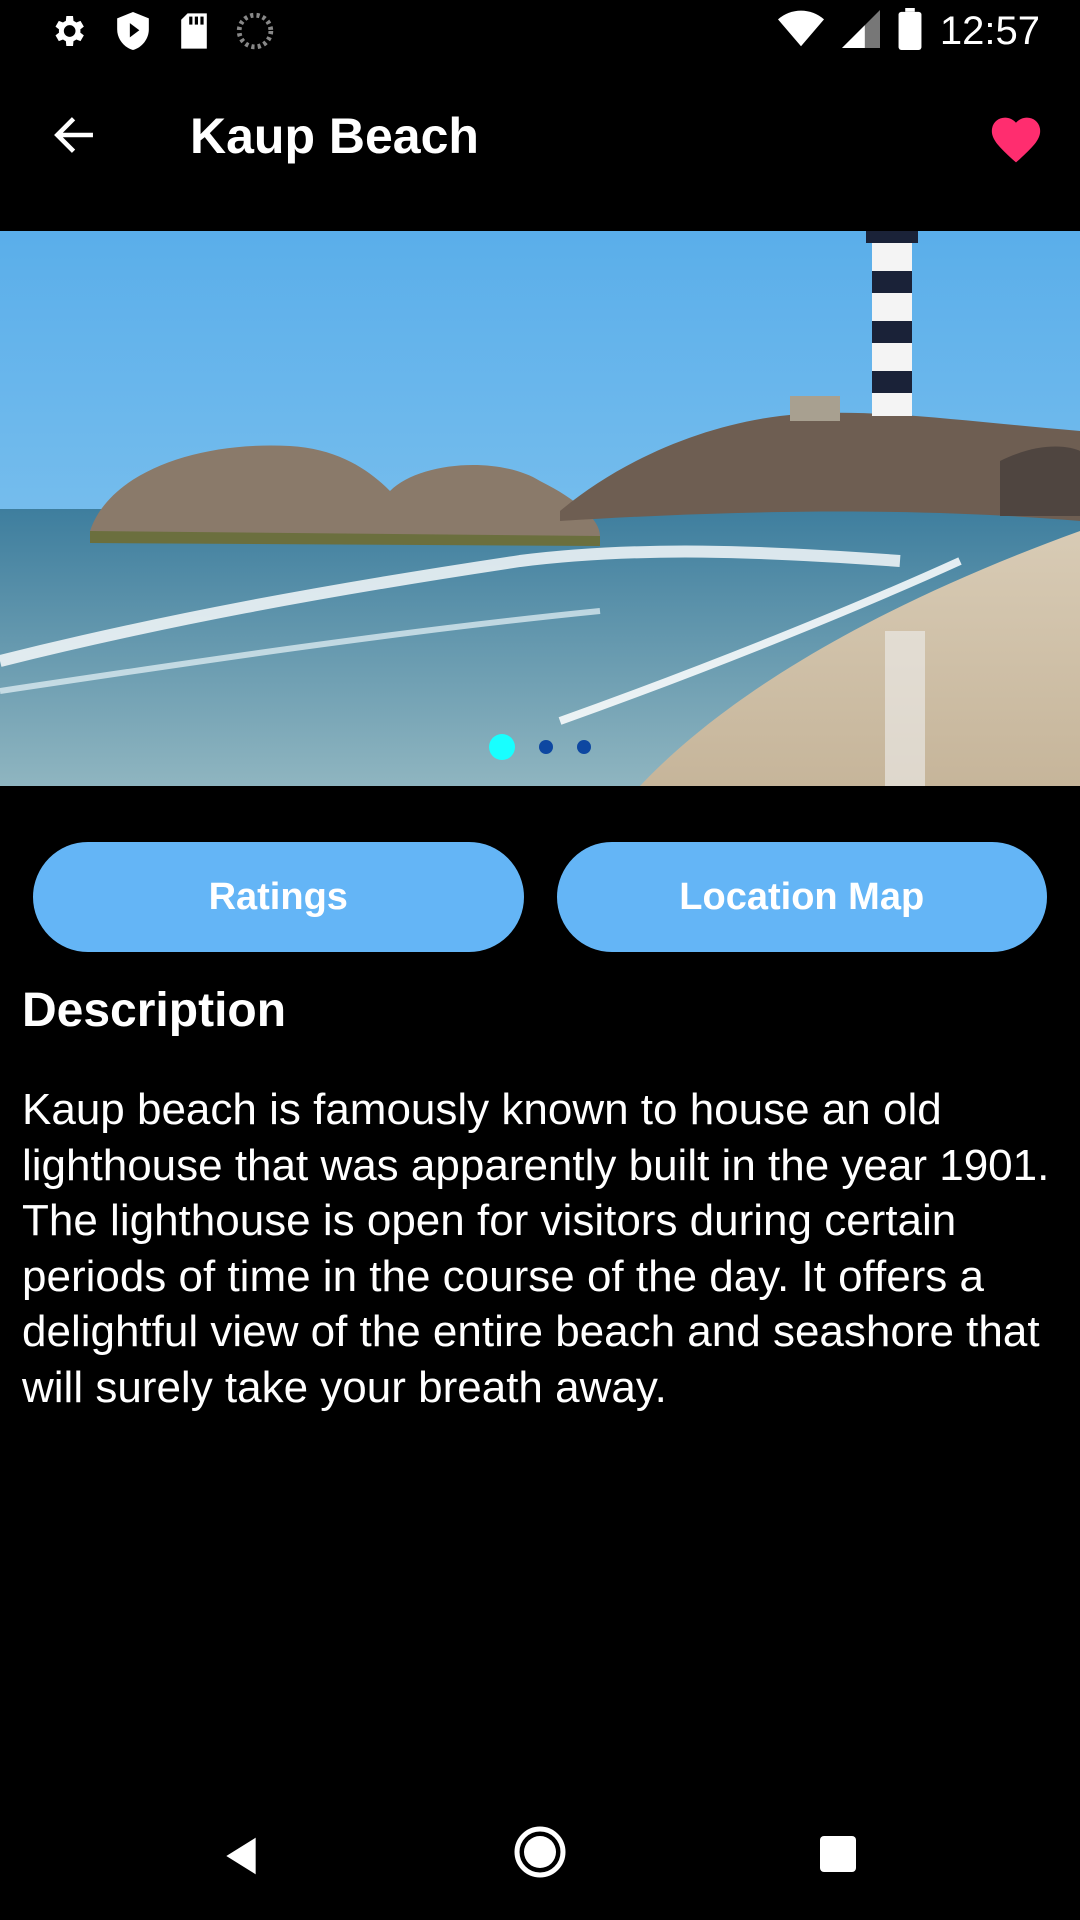 The height and width of the screenshot is (1920, 1080). Describe the element at coordinates (334, 136) in the screenshot. I see `page-title: Kaup Beach` at that location.